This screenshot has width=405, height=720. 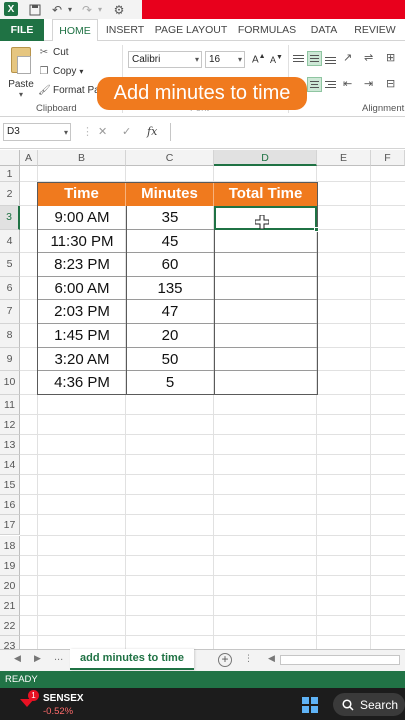 What do you see at coordinates (10, 336) in the screenshot?
I see `row-header-8: 8` at bounding box center [10, 336].